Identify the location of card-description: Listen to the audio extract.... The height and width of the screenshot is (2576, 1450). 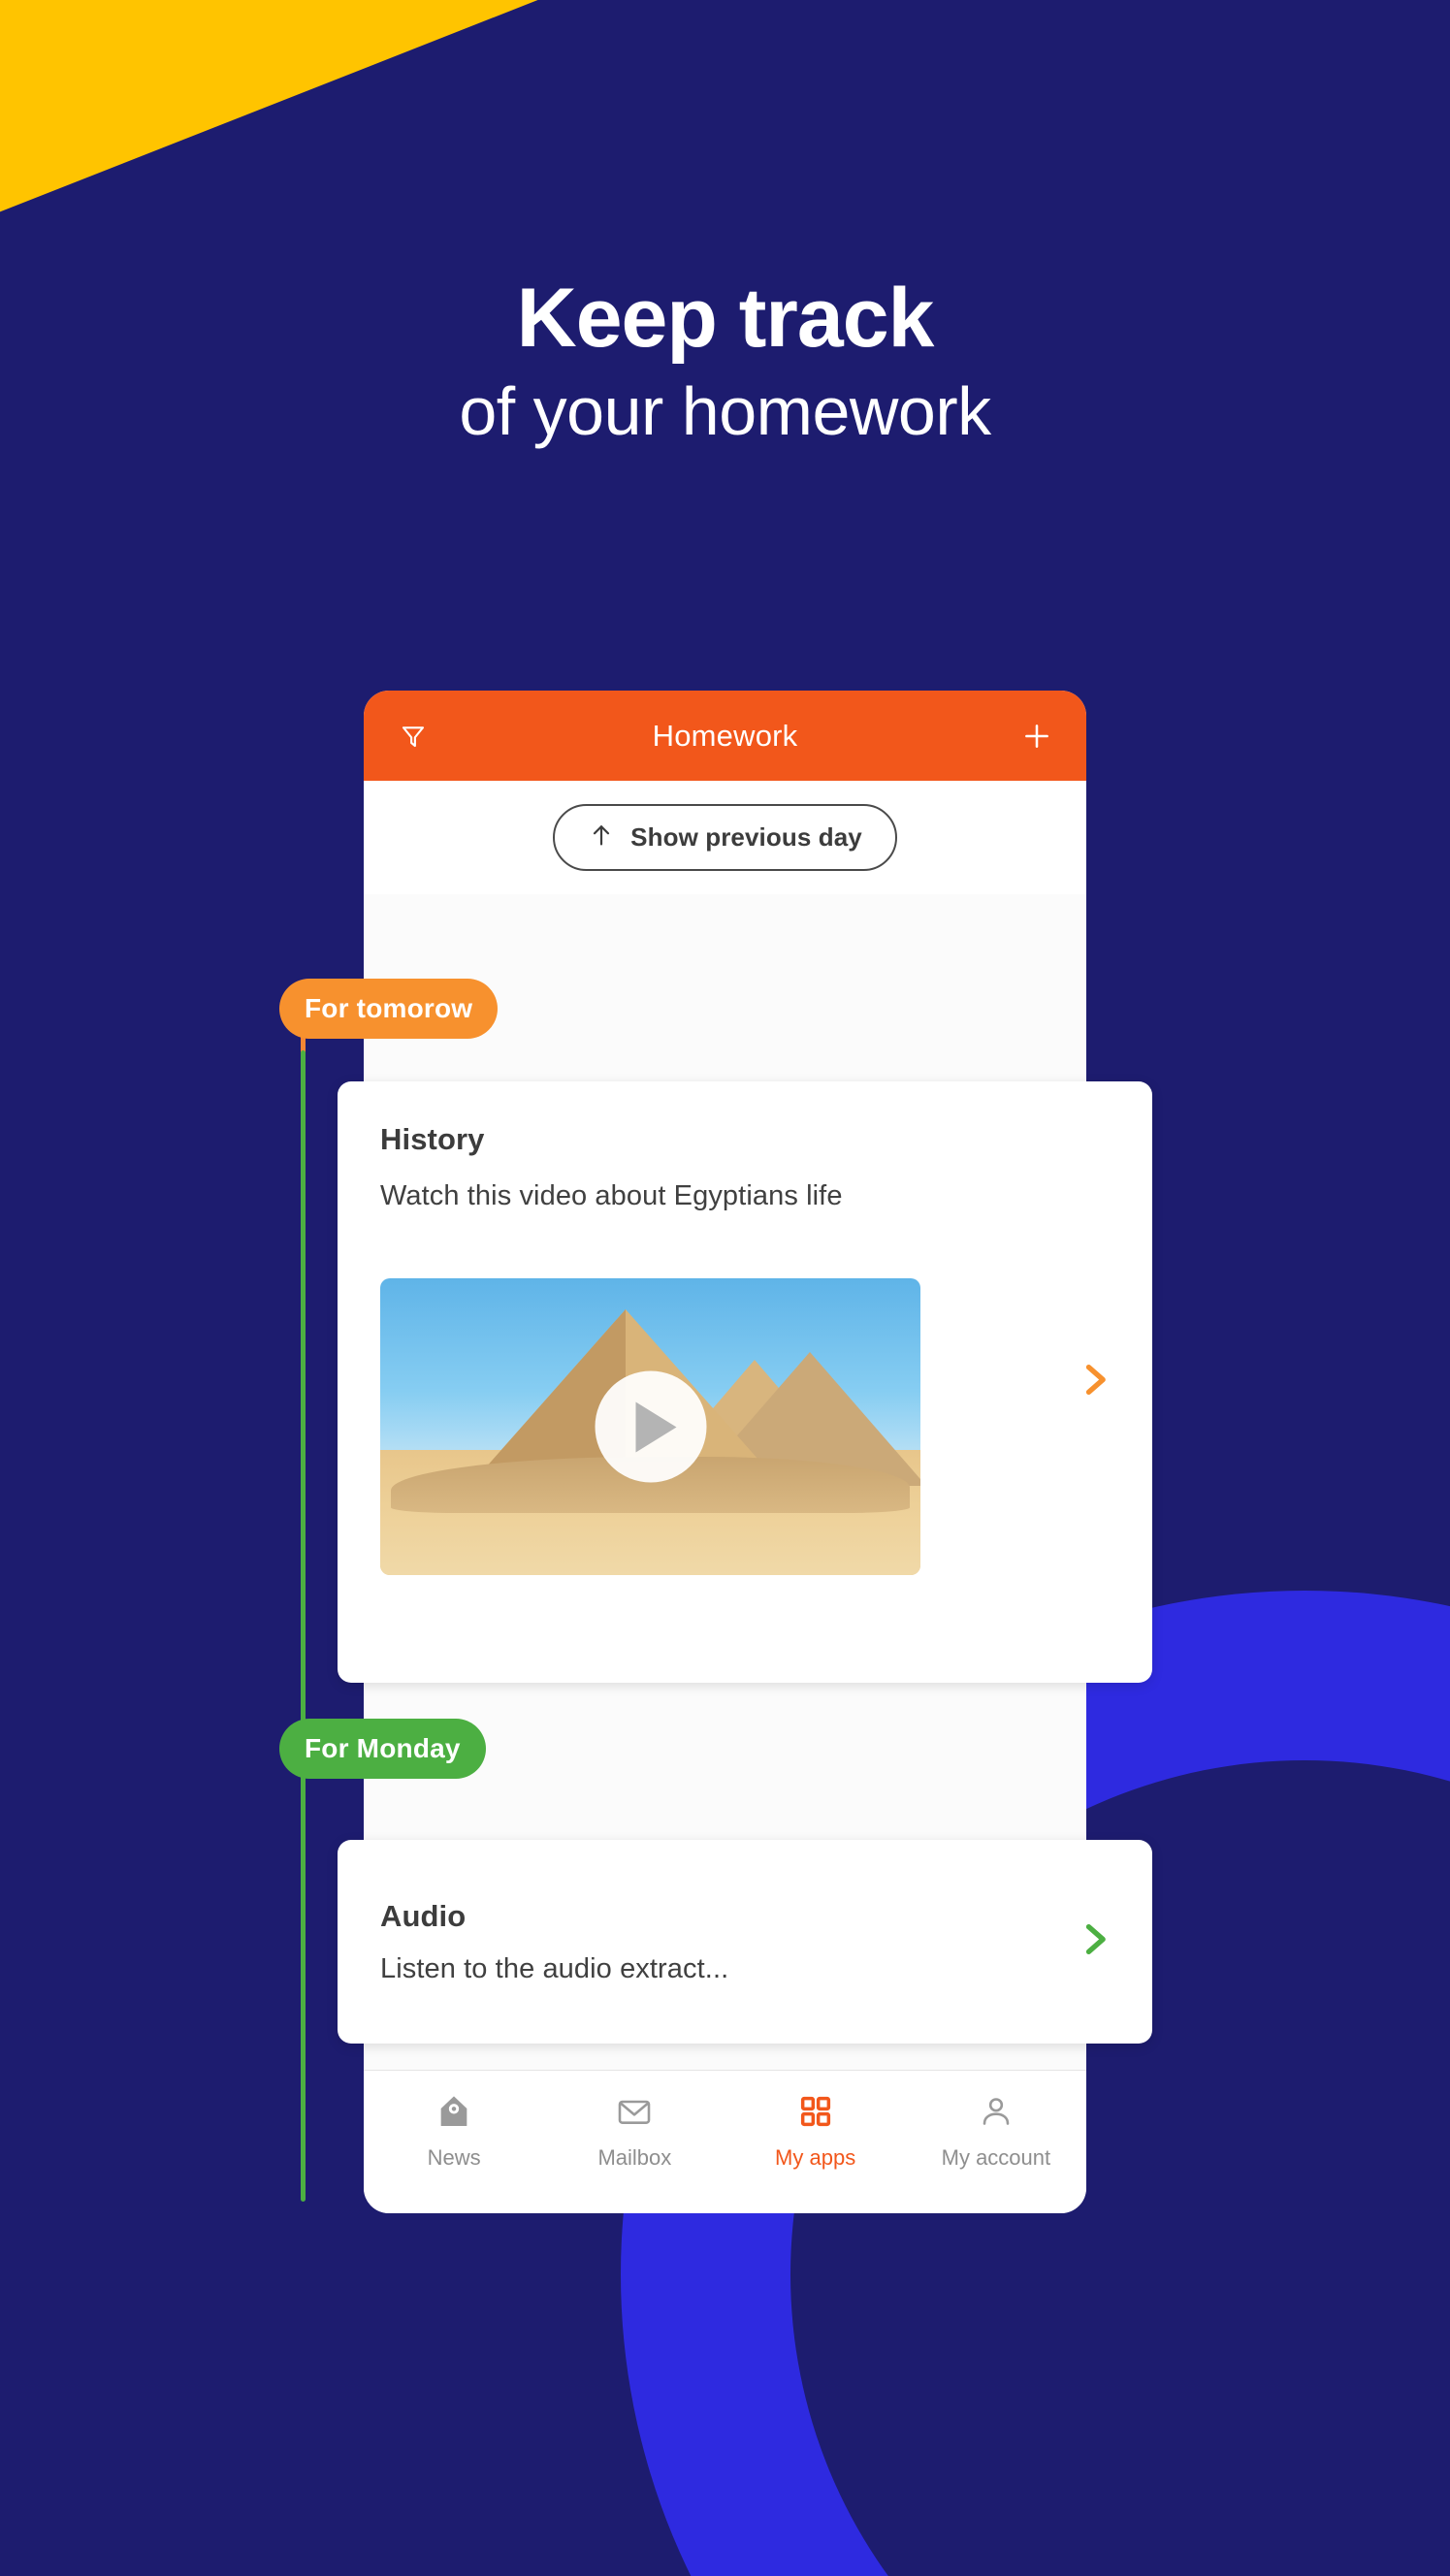
(554, 1968).